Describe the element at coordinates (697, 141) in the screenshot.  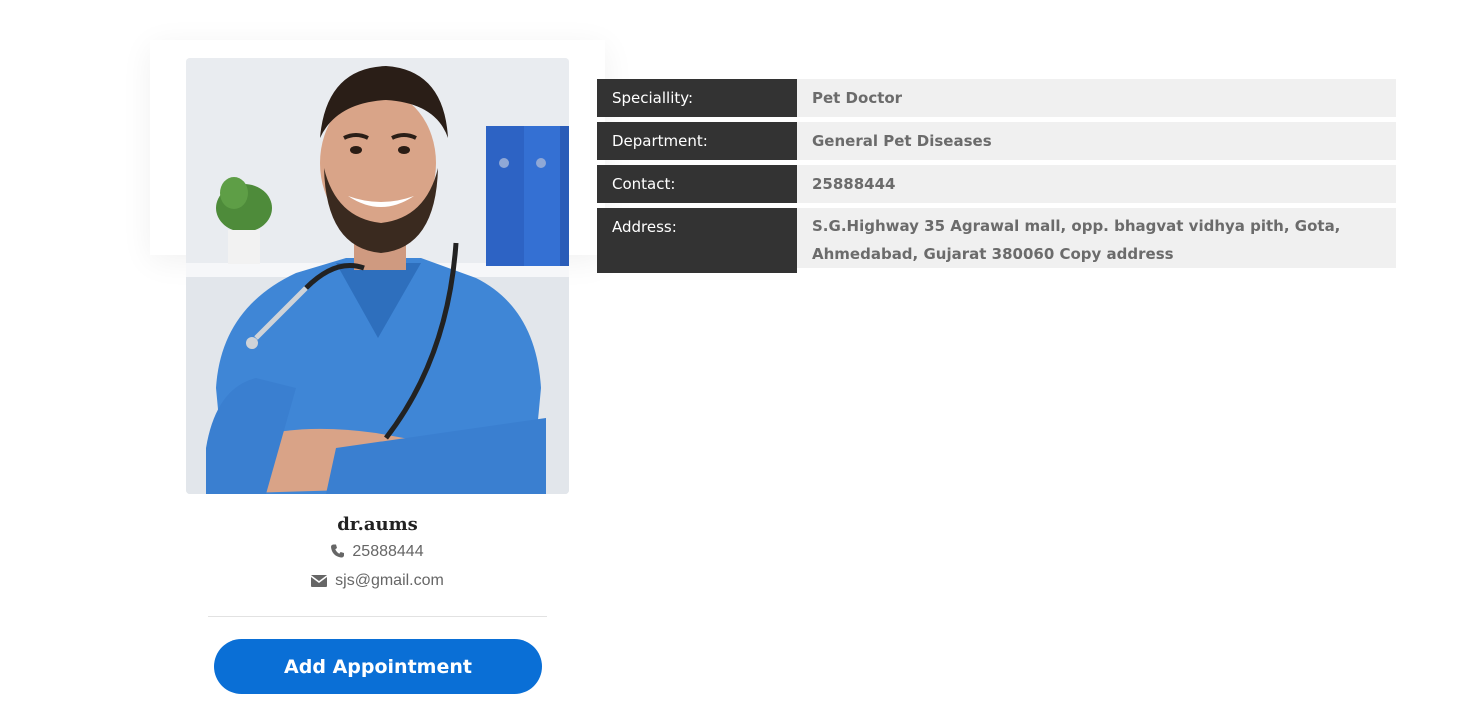
I see `details-label: Department:` at that location.